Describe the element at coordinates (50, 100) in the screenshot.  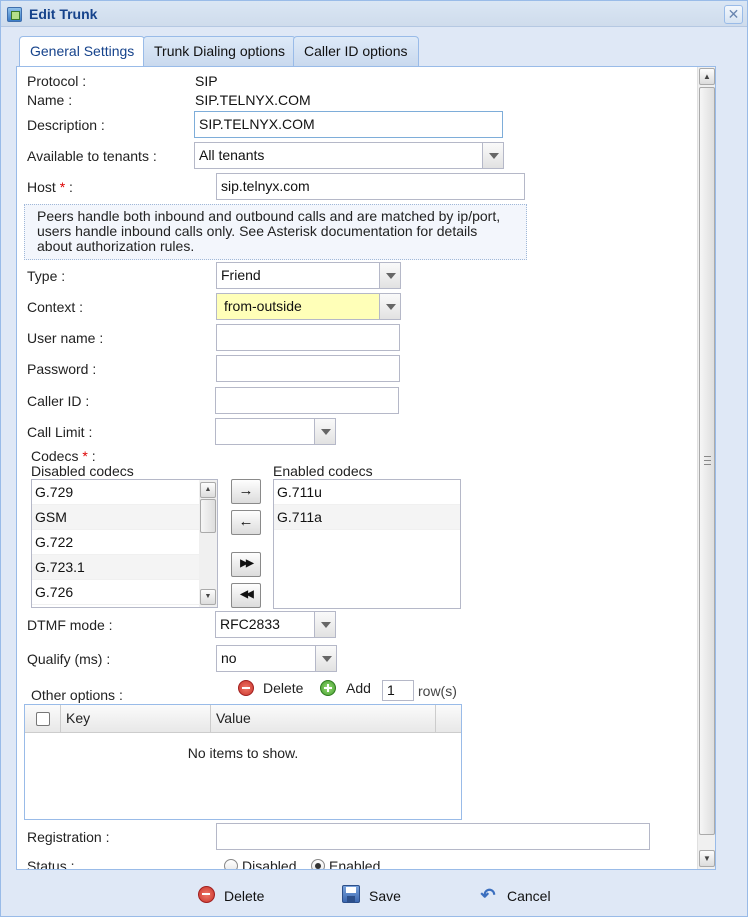
I see `name-label: Name :` at that location.